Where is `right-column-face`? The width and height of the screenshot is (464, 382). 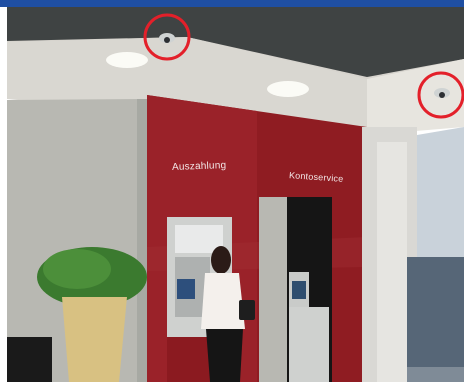
right-column-face is located at coordinates (392, 262).